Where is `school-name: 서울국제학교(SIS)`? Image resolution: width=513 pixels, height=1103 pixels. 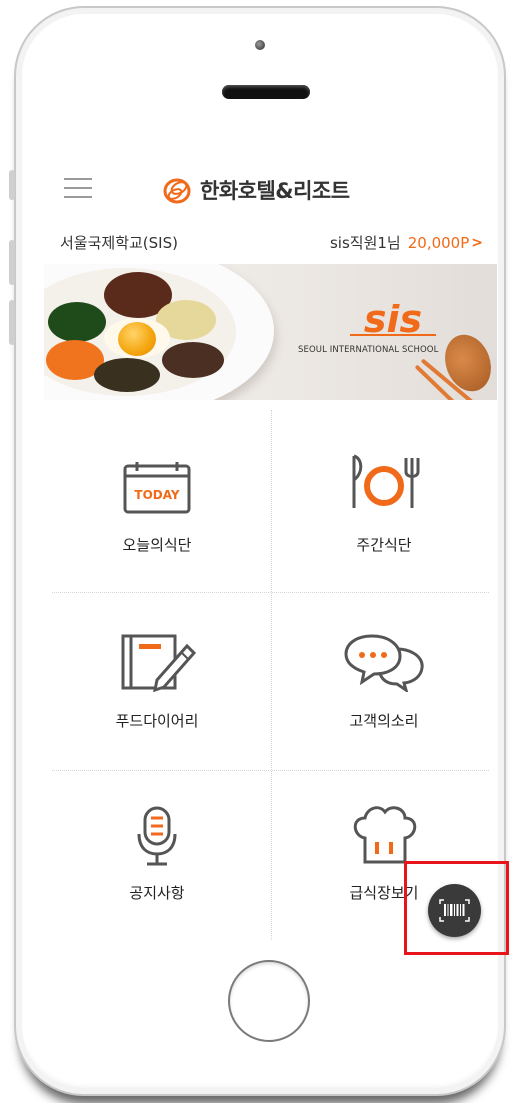
school-name: 서울국제학교(SIS) is located at coordinates (119, 243).